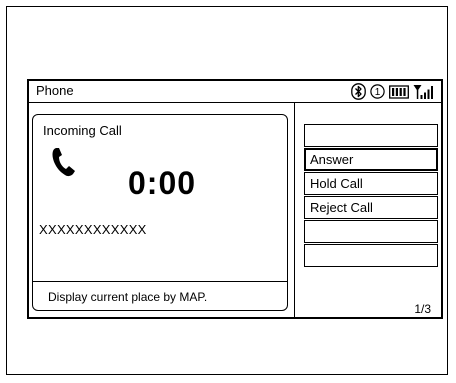 The width and height of the screenshot is (456, 383). Describe the element at coordinates (160, 281) in the screenshot. I see `card-footer-divider` at that location.